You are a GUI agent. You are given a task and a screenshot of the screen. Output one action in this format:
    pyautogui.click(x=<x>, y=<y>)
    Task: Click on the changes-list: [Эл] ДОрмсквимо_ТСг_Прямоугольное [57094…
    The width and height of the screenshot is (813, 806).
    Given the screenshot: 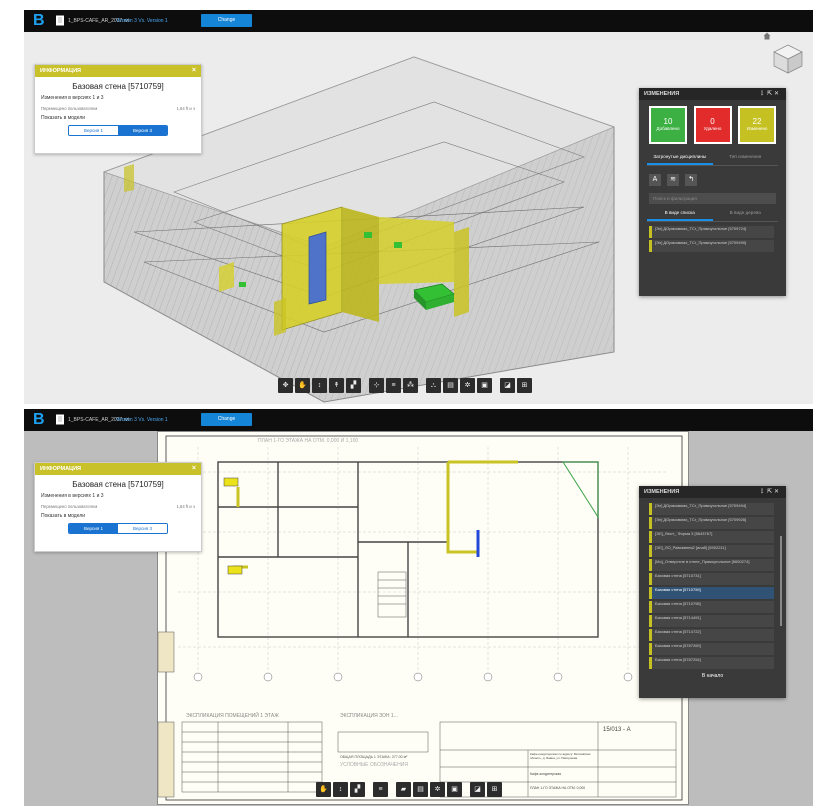 What is the action you would take?
    pyautogui.click(x=712, y=583)
    